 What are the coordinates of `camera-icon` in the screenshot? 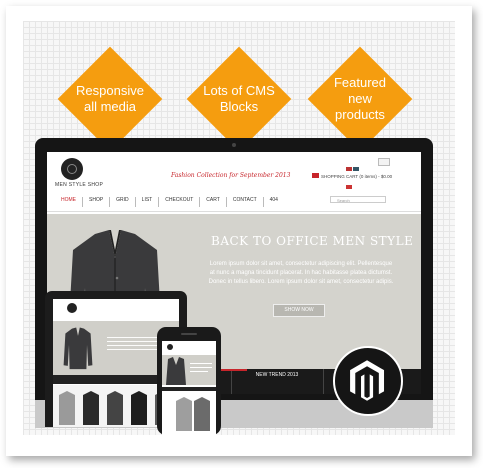 It's located at (234, 145).